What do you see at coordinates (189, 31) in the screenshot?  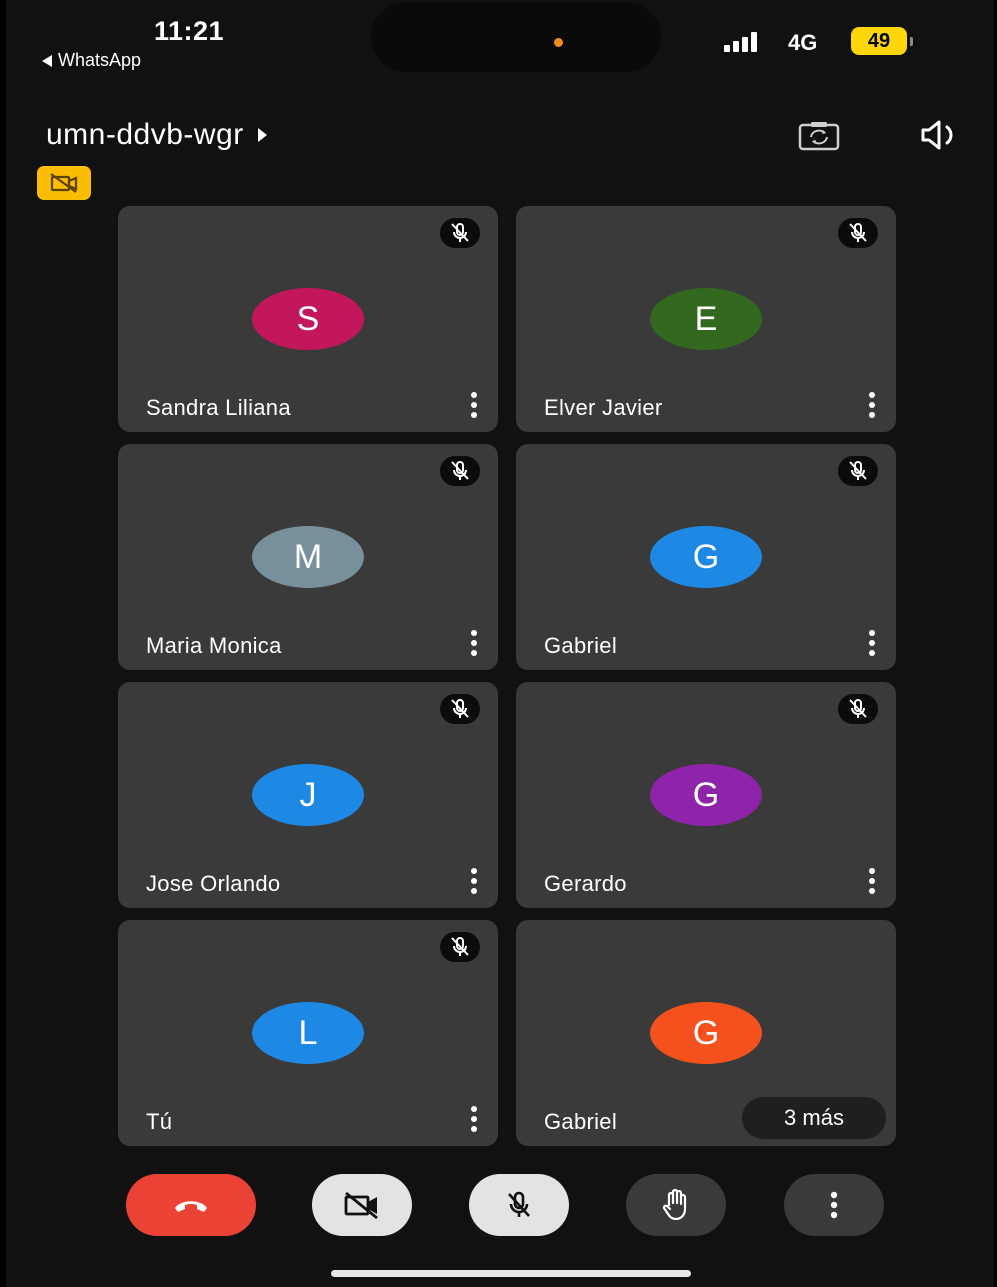 I see `status-time: 11:21` at bounding box center [189, 31].